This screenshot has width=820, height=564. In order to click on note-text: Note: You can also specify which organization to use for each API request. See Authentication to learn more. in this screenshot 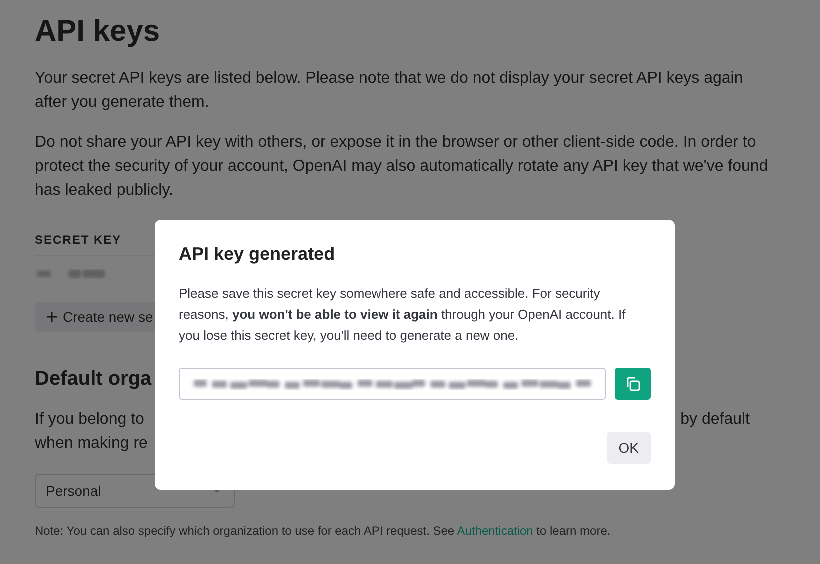, I will do `click(323, 531)`.